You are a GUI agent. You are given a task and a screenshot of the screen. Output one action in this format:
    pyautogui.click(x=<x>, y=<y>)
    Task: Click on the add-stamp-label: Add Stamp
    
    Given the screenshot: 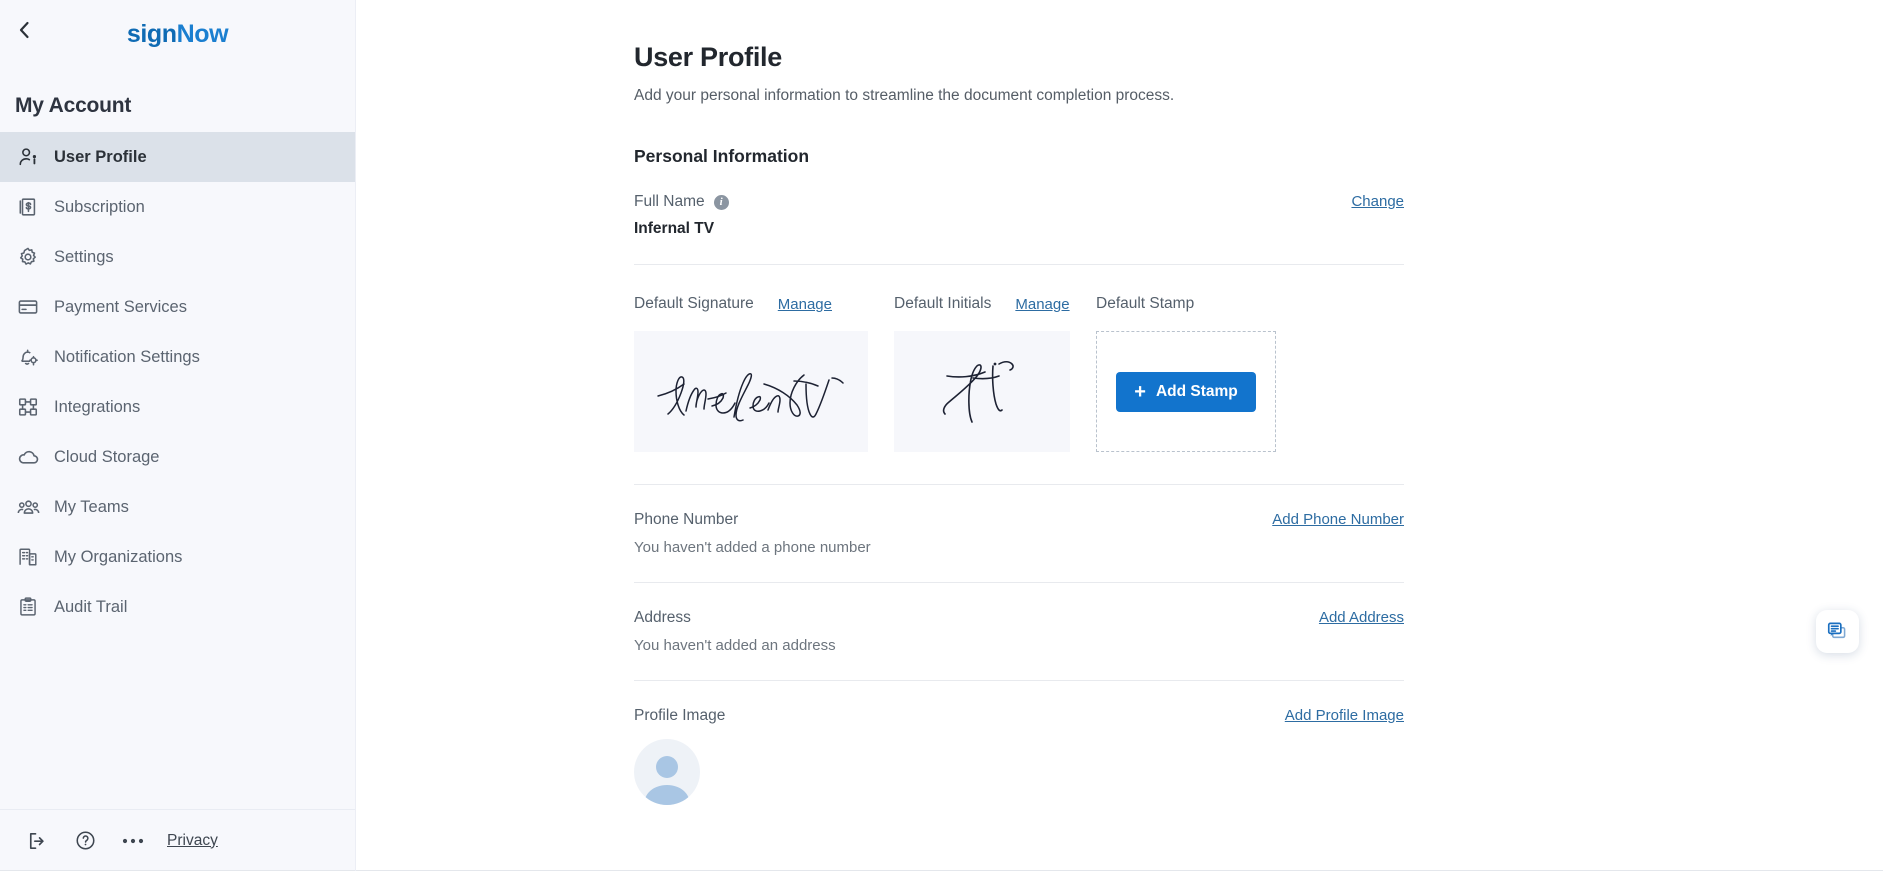 What is the action you would take?
    pyautogui.click(x=1196, y=391)
    